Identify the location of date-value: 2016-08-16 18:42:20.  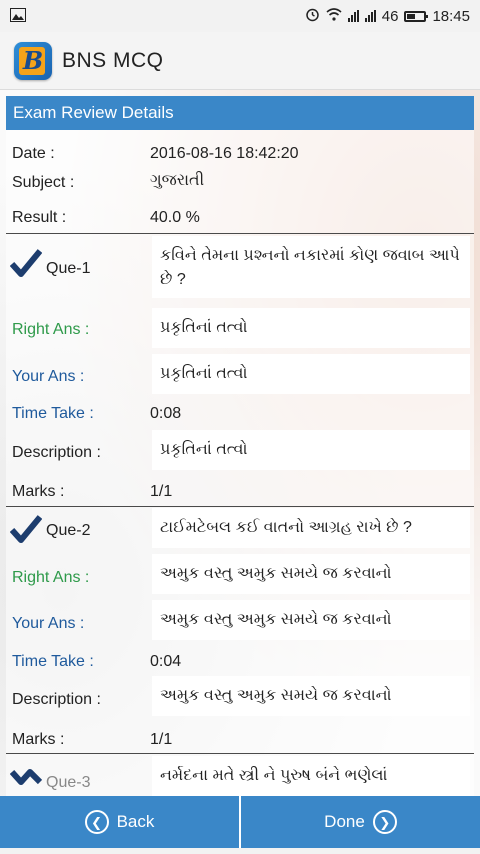
(224, 153).